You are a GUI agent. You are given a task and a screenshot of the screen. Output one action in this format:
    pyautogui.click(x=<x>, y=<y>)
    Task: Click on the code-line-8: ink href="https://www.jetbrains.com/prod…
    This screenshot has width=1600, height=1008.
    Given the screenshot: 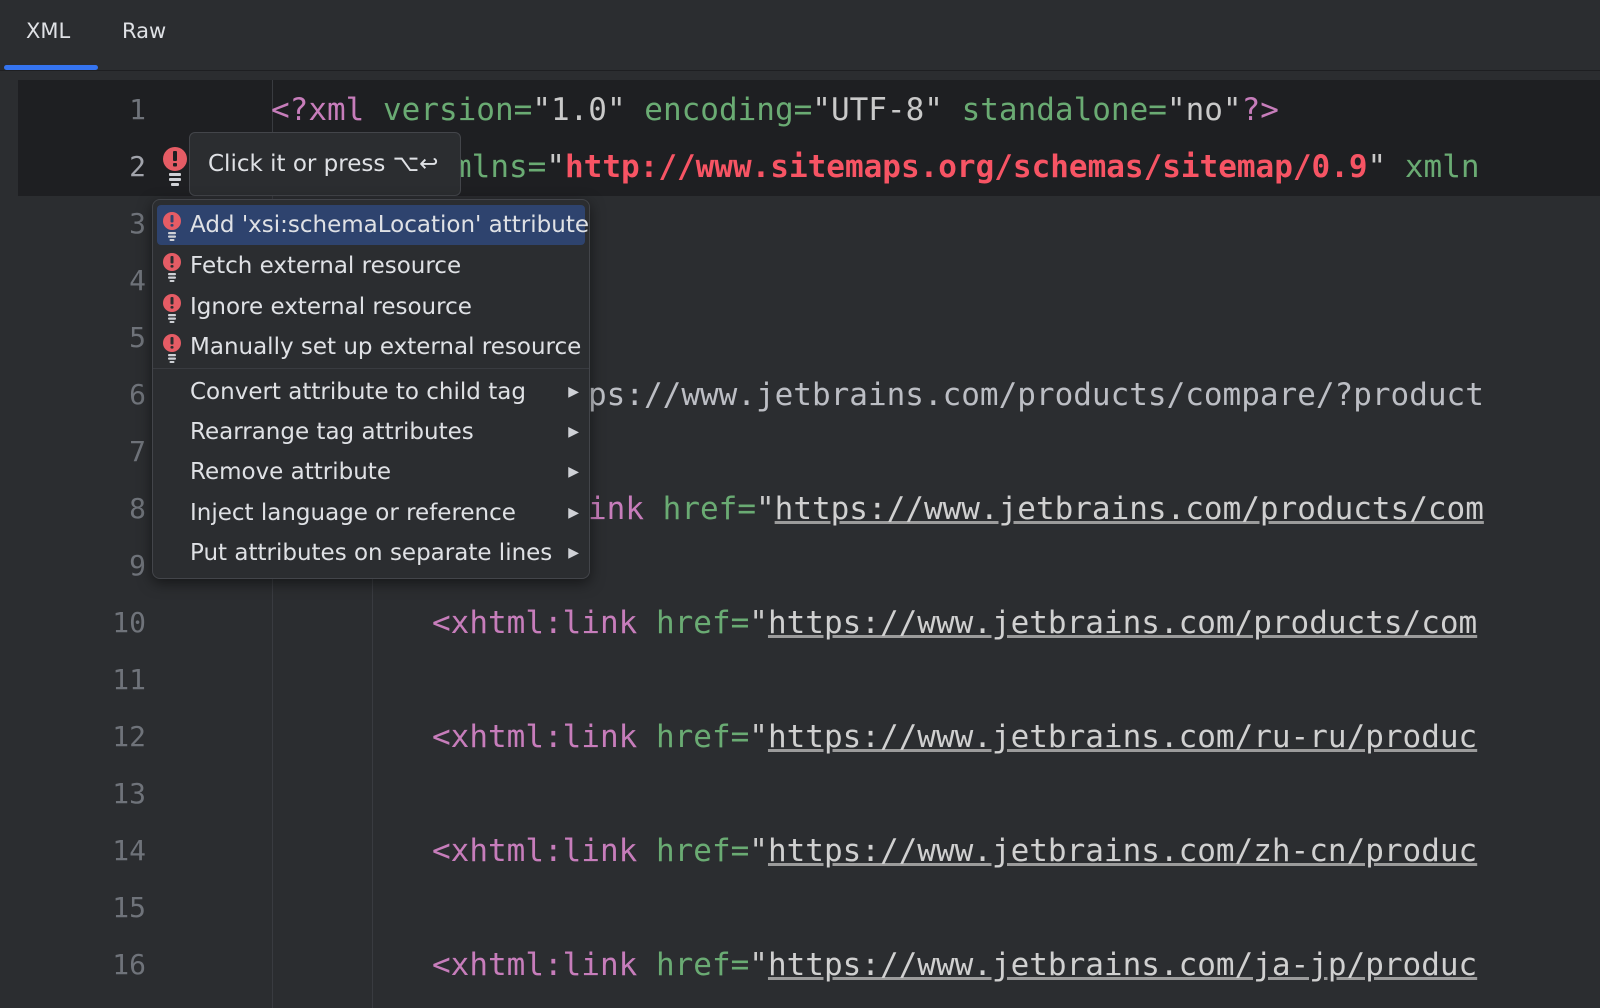 What is the action you would take?
    pyautogui.click(x=1036, y=509)
    